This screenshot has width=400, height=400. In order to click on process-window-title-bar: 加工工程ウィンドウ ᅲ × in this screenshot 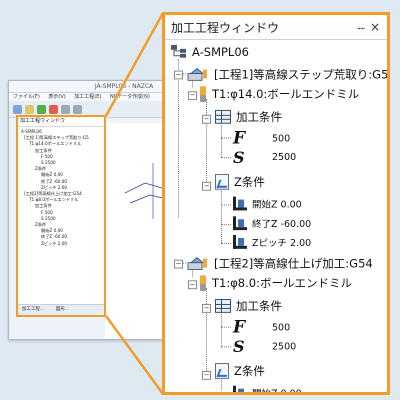, I will do `click(276, 27)`.